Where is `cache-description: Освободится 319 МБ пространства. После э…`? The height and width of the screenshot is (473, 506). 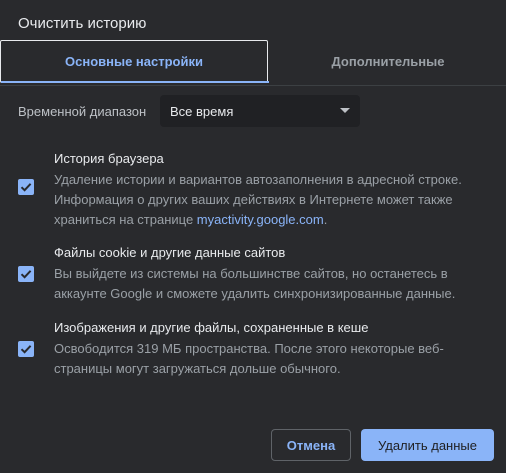 cache-description: Освободится 319 МБ пространства. После э… is located at coordinates (249, 358).